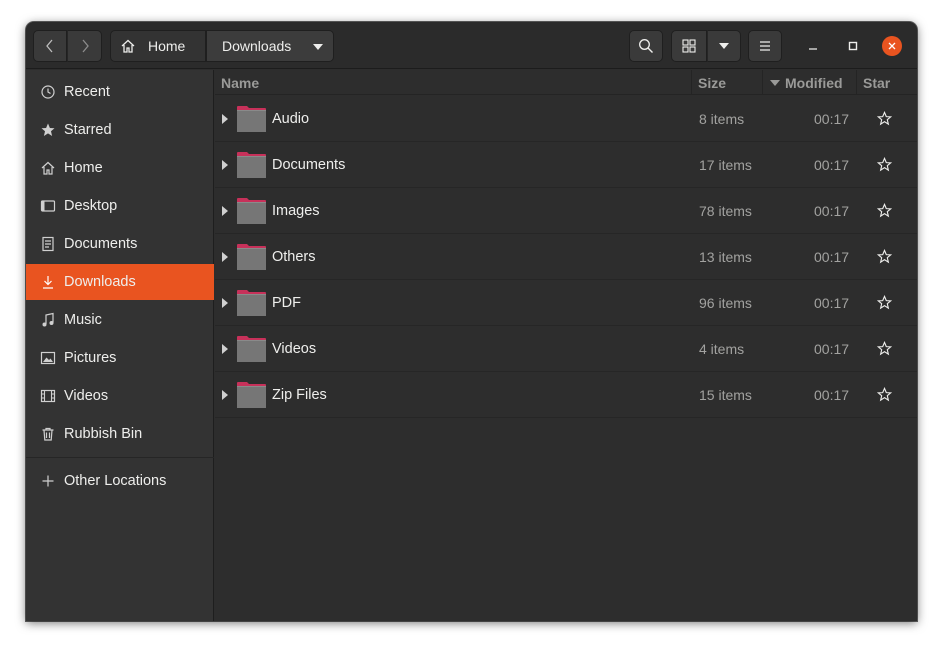 This screenshot has width=942, height=649. I want to click on file-row-videos: Videos 4 items 00:17, so click(566, 349).